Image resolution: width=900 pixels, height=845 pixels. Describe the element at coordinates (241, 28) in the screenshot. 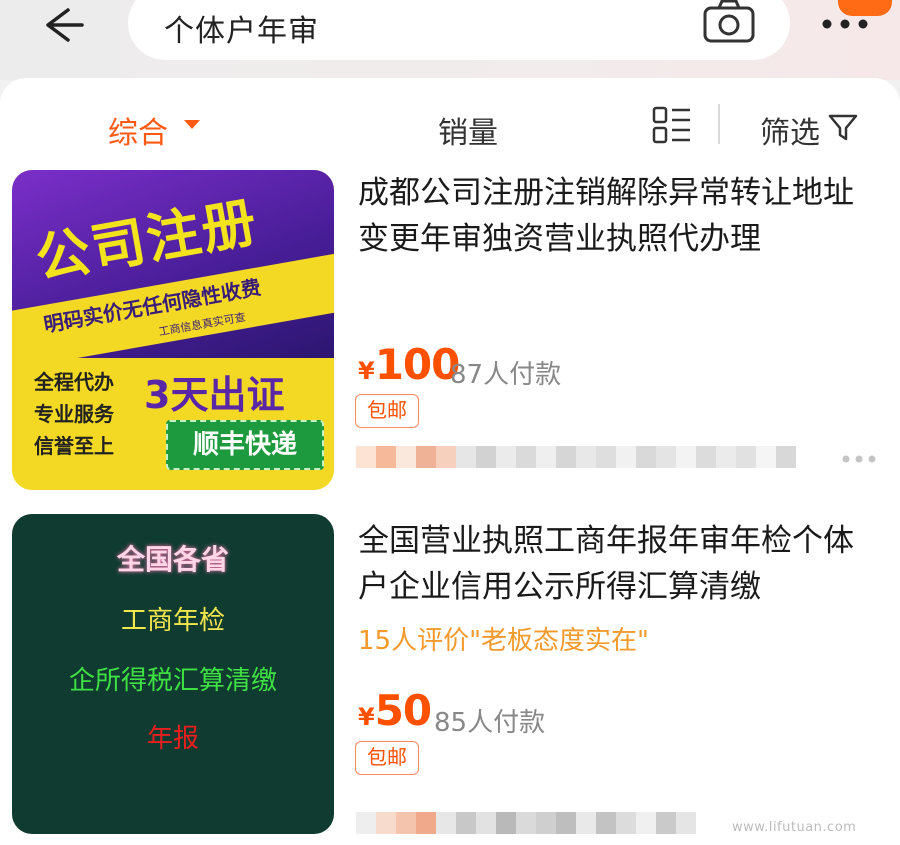

I see `search-query: 个体户年审` at that location.